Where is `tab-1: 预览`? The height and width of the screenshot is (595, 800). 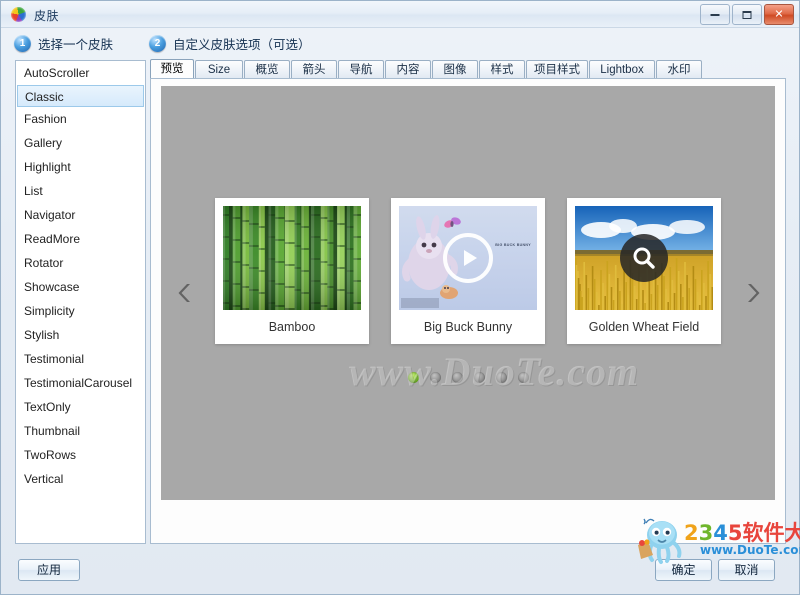
tab-1: 预览 is located at coordinates (172, 69).